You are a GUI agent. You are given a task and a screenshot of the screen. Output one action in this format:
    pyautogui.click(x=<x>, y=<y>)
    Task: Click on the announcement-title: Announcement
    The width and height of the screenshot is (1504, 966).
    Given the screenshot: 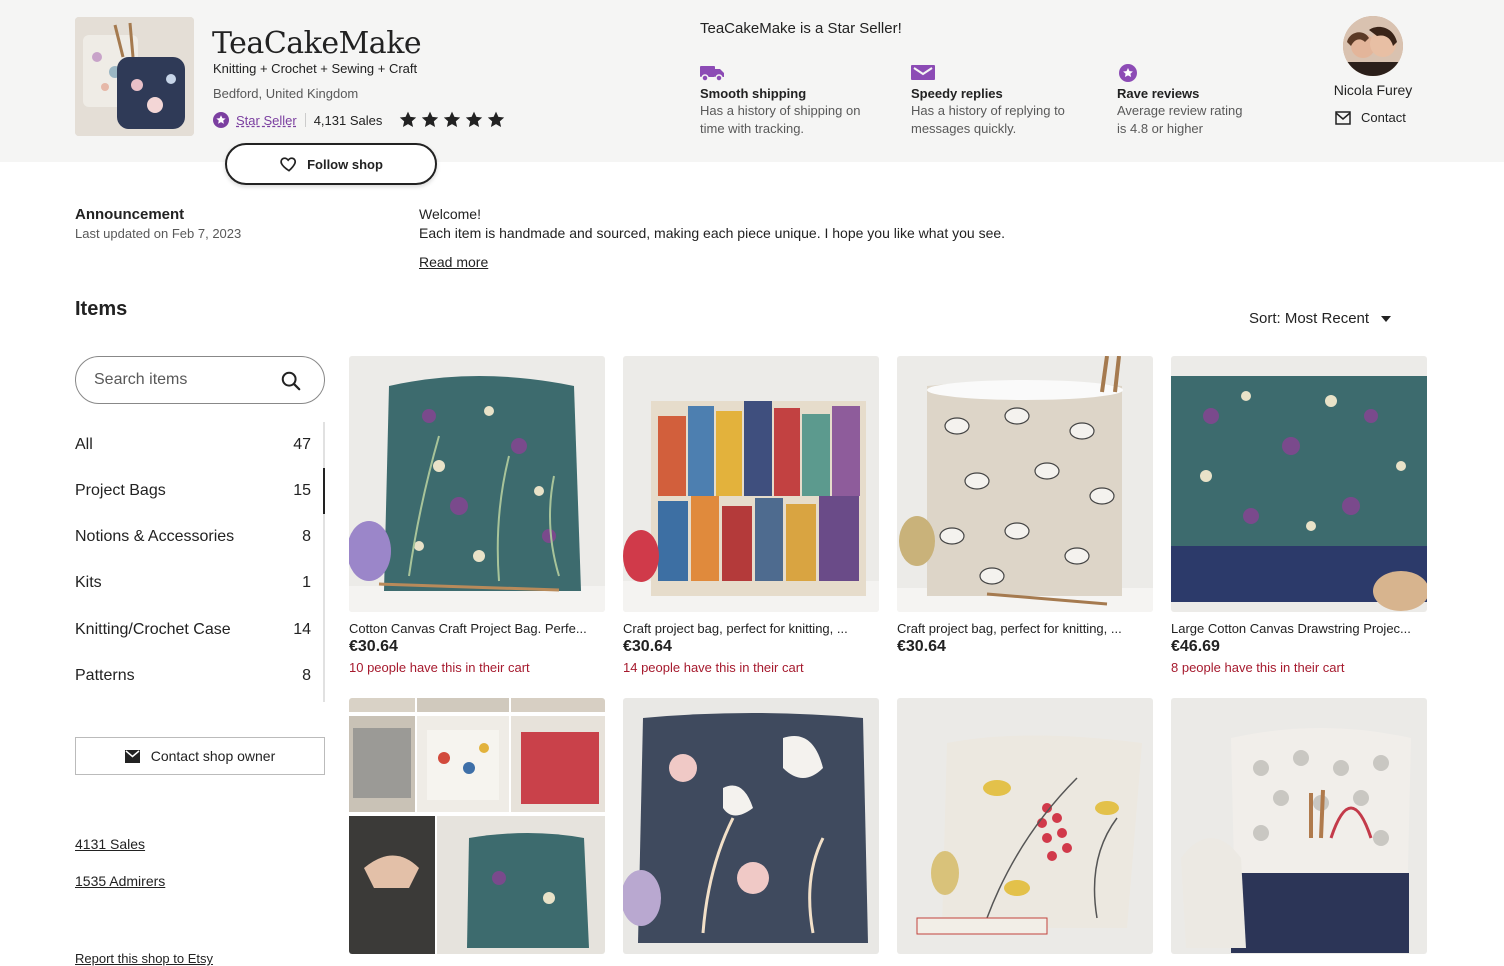 What is the action you would take?
    pyautogui.click(x=130, y=214)
    